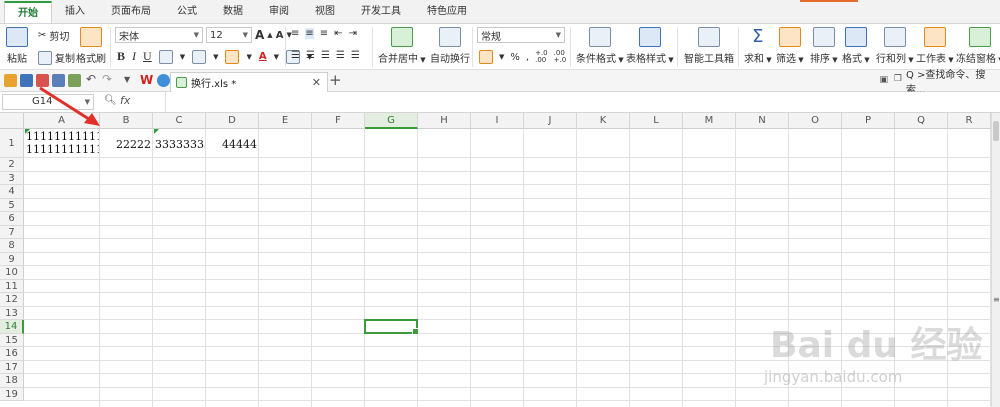 This screenshot has width=1000, height=407. I want to click on tab-insert: 插入, so click(75, 12).